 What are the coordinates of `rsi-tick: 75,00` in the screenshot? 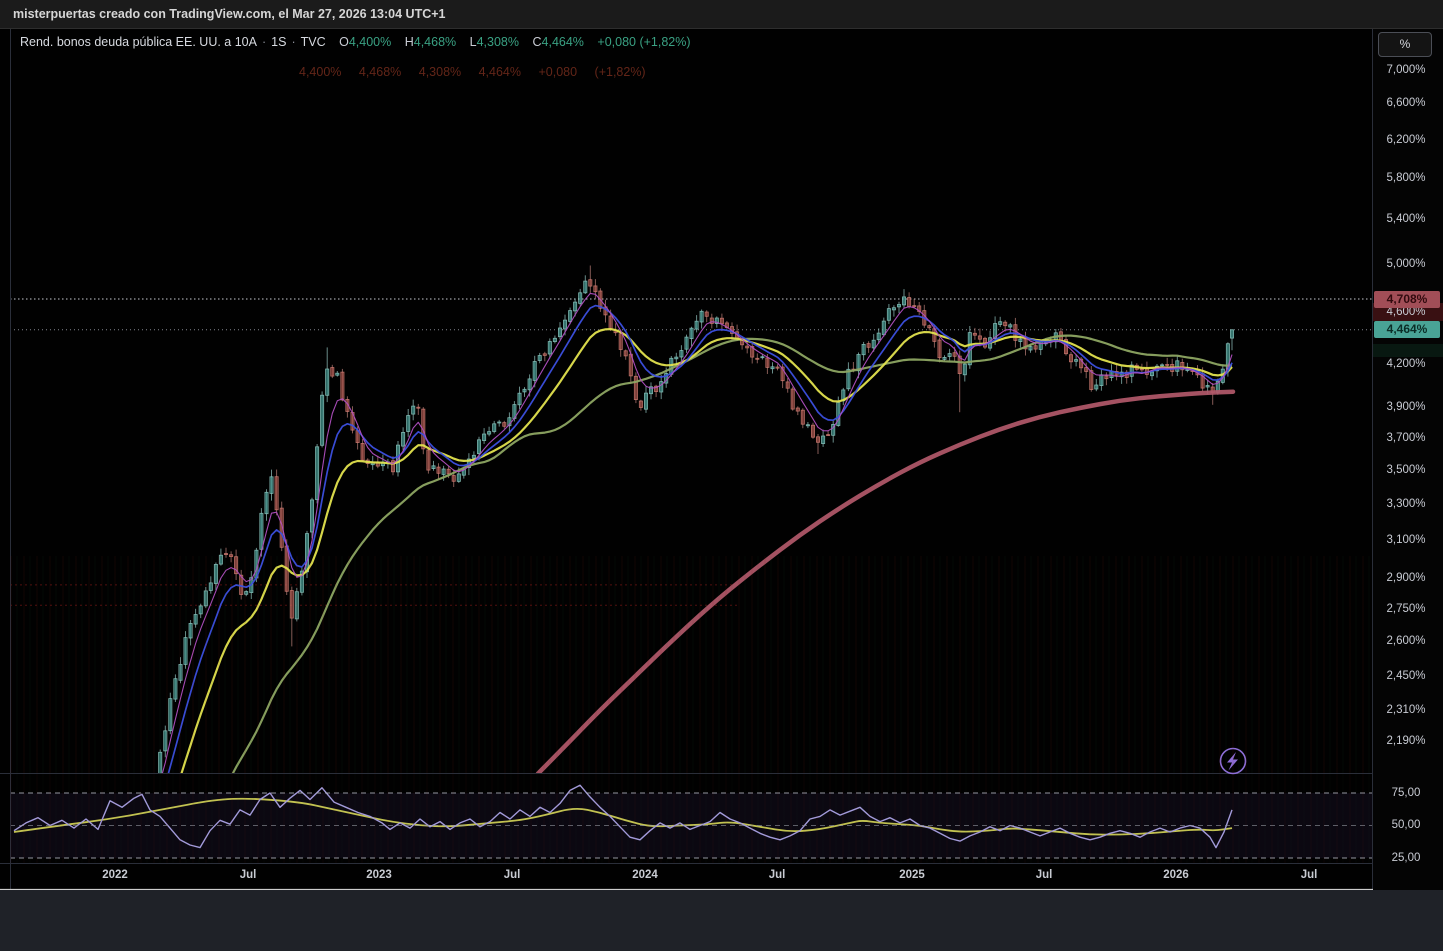 It's located at (1406, 792).